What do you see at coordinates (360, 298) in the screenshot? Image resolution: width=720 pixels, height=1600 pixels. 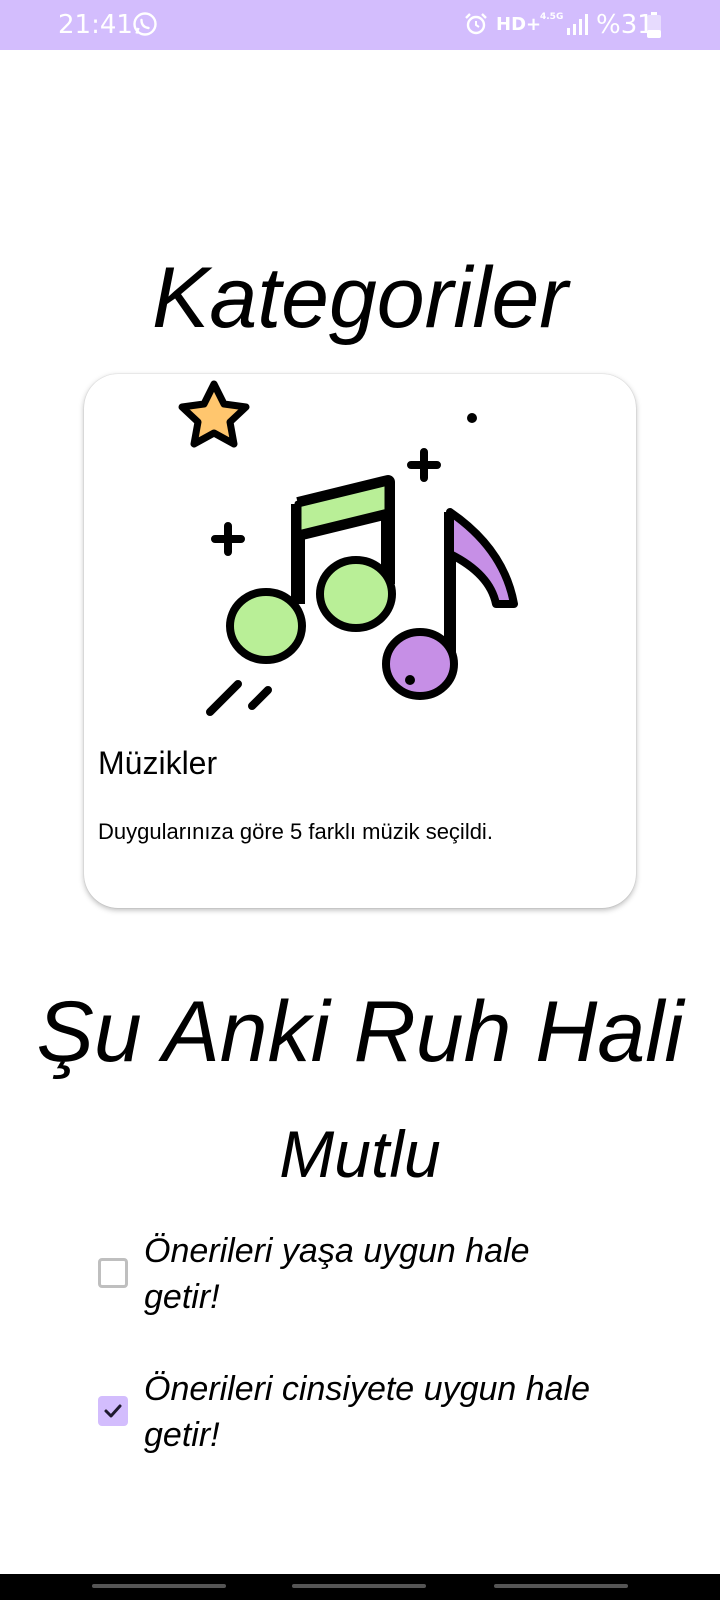 I see `page-title: Kategoriler` at bounding box center [360, 298].